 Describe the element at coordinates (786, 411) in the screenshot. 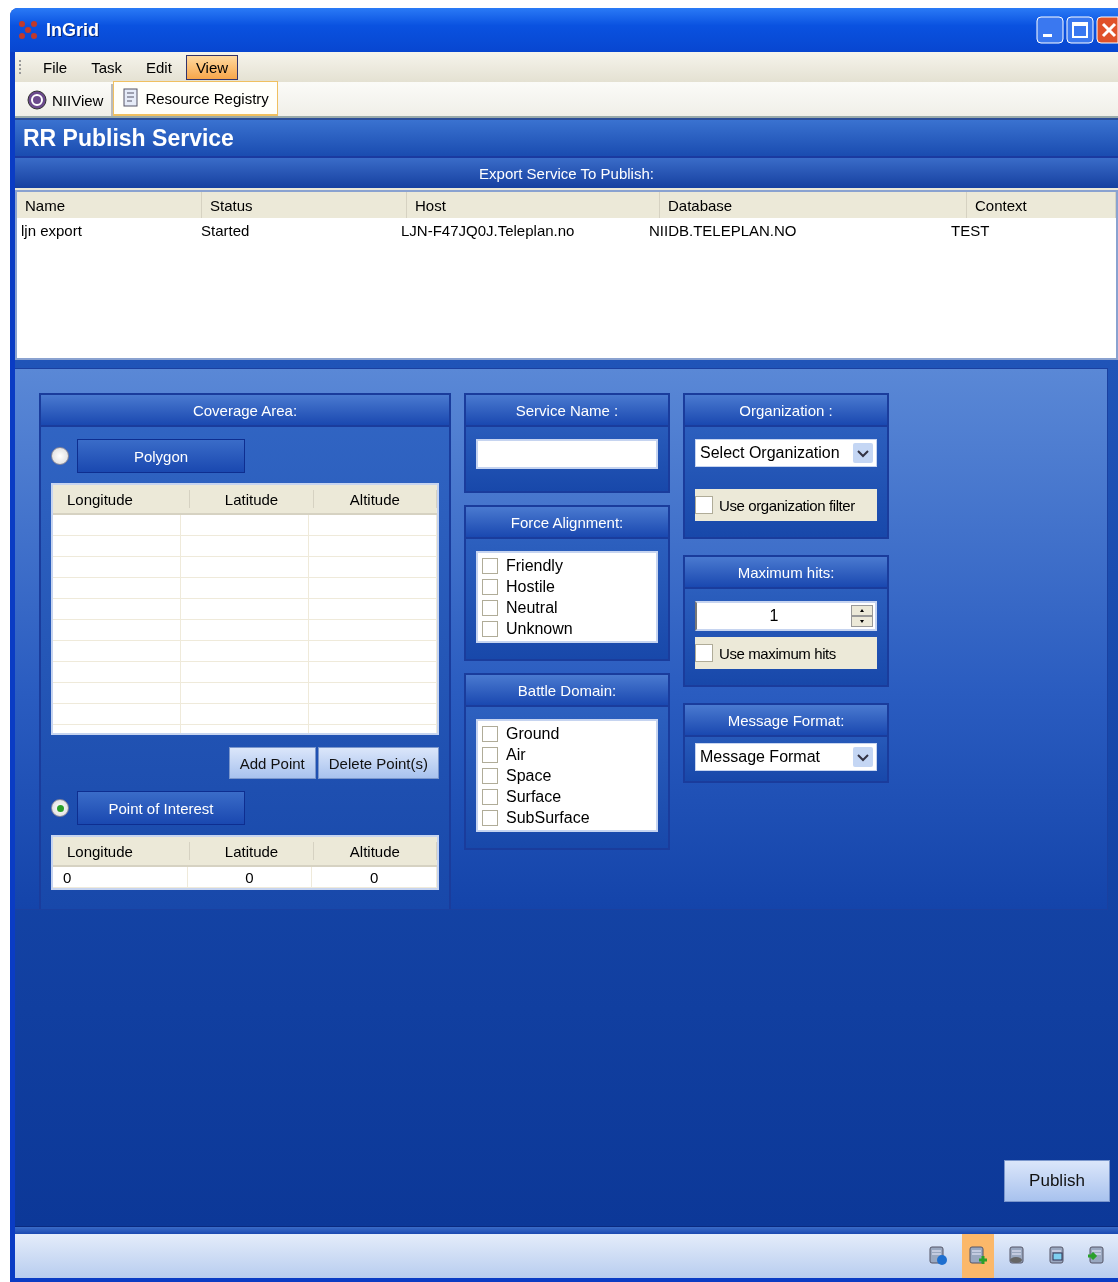

I see `panel-title: Organization :` at that location.